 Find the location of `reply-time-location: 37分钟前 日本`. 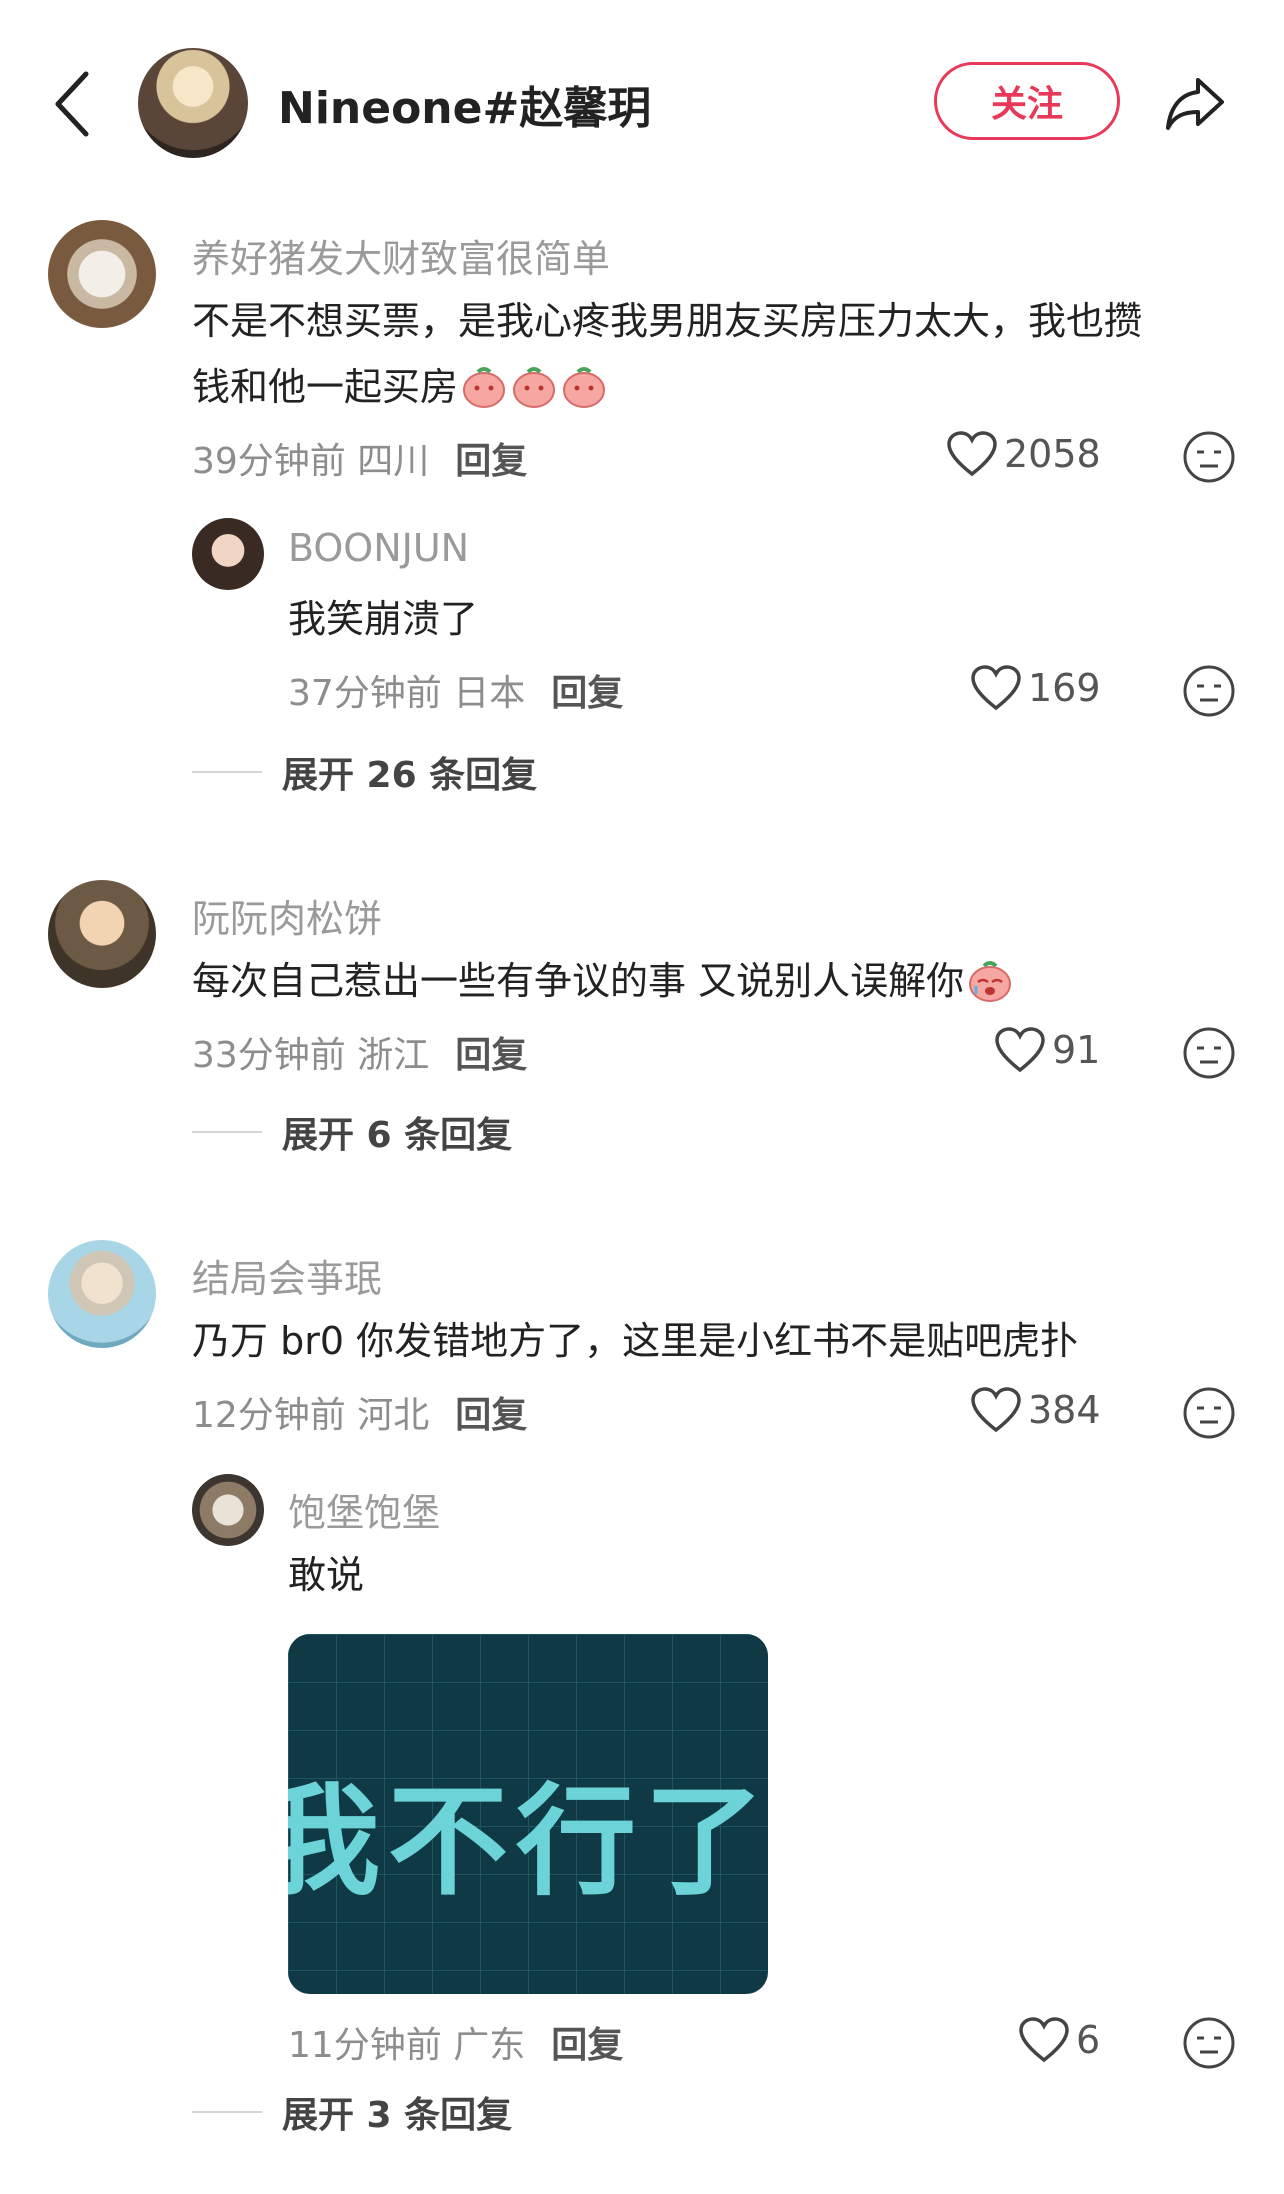

reply-time-location: 37分钟前 日本 is located at coordinates (407, 693).